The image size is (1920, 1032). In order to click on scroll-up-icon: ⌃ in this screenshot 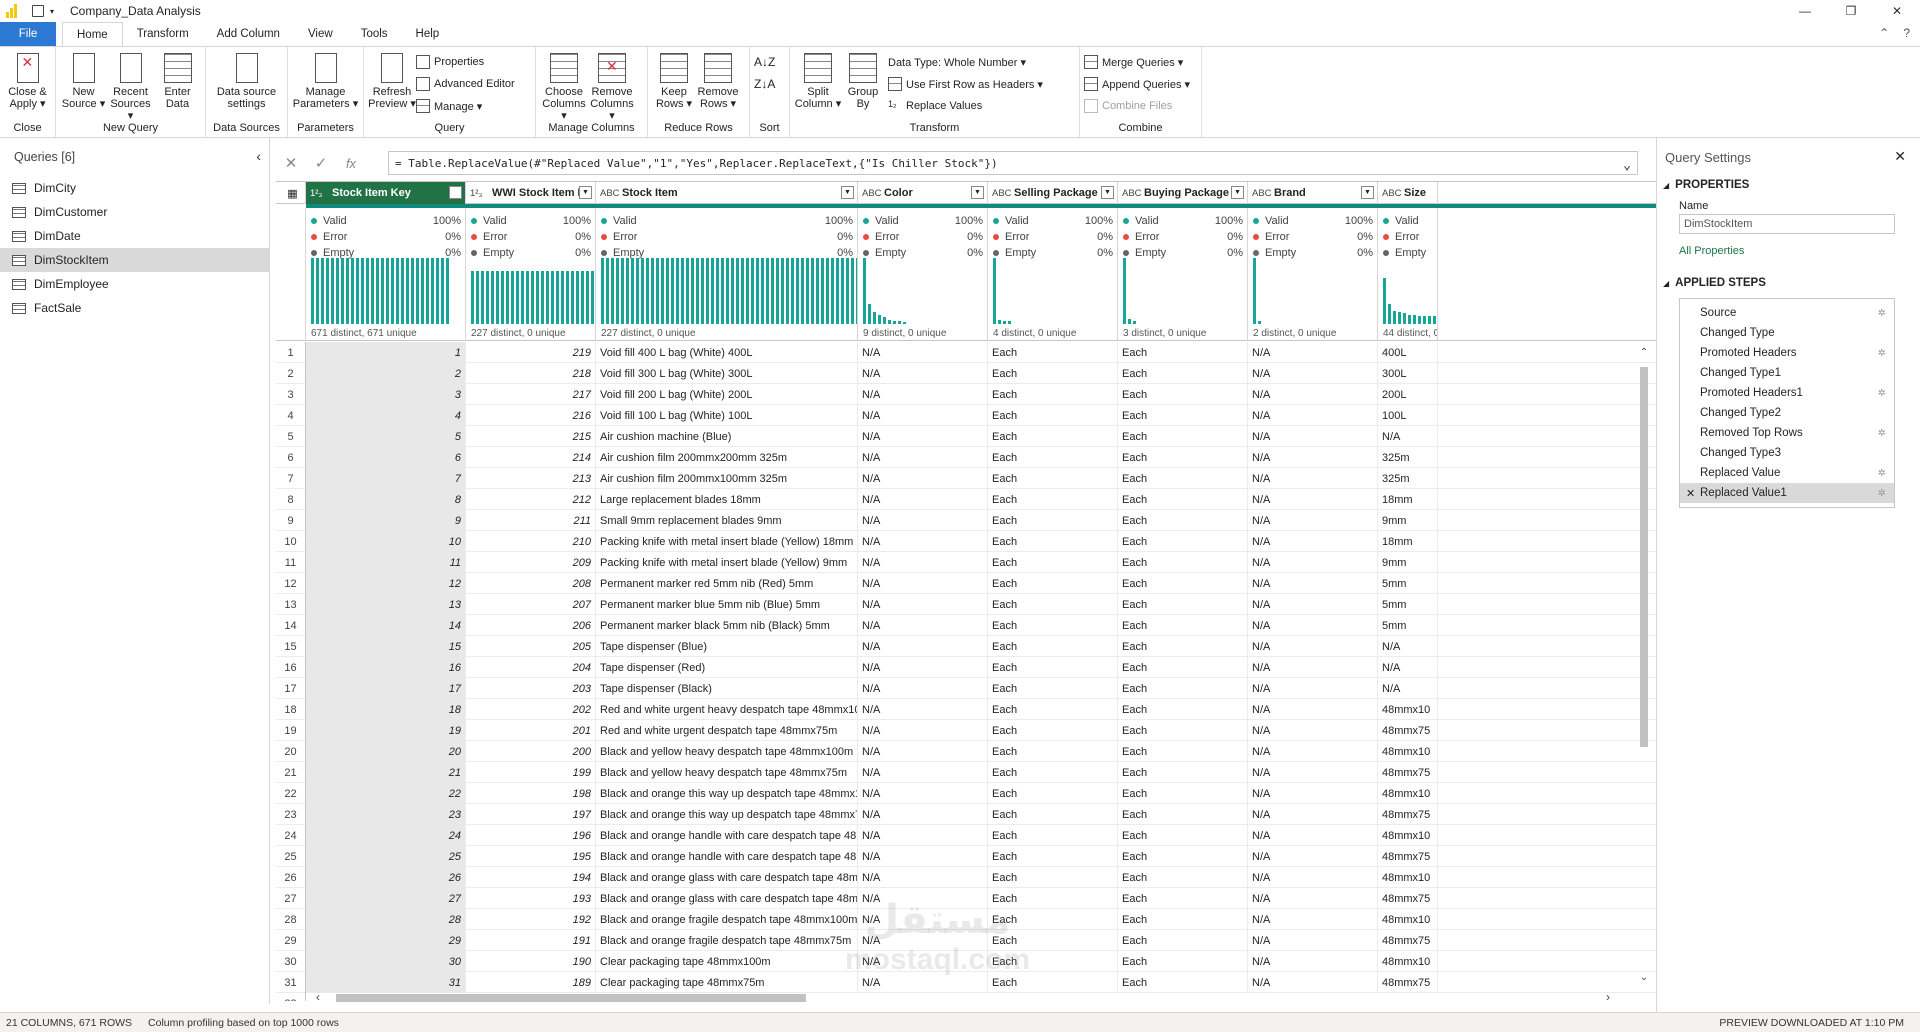, I will do `click(1644, 352)`.